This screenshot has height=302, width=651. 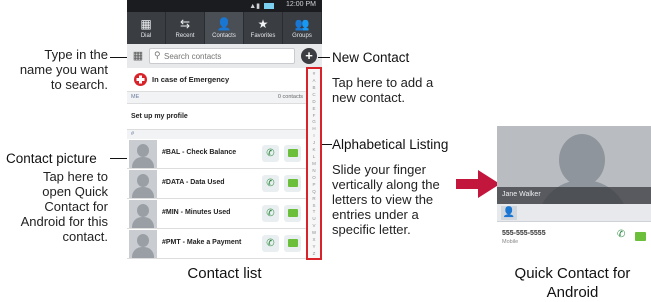 What do you see at coordinates (224, 273) in the screenshot?
I see `caption-contact-list: Contact list` at bounding box center [224, 273].